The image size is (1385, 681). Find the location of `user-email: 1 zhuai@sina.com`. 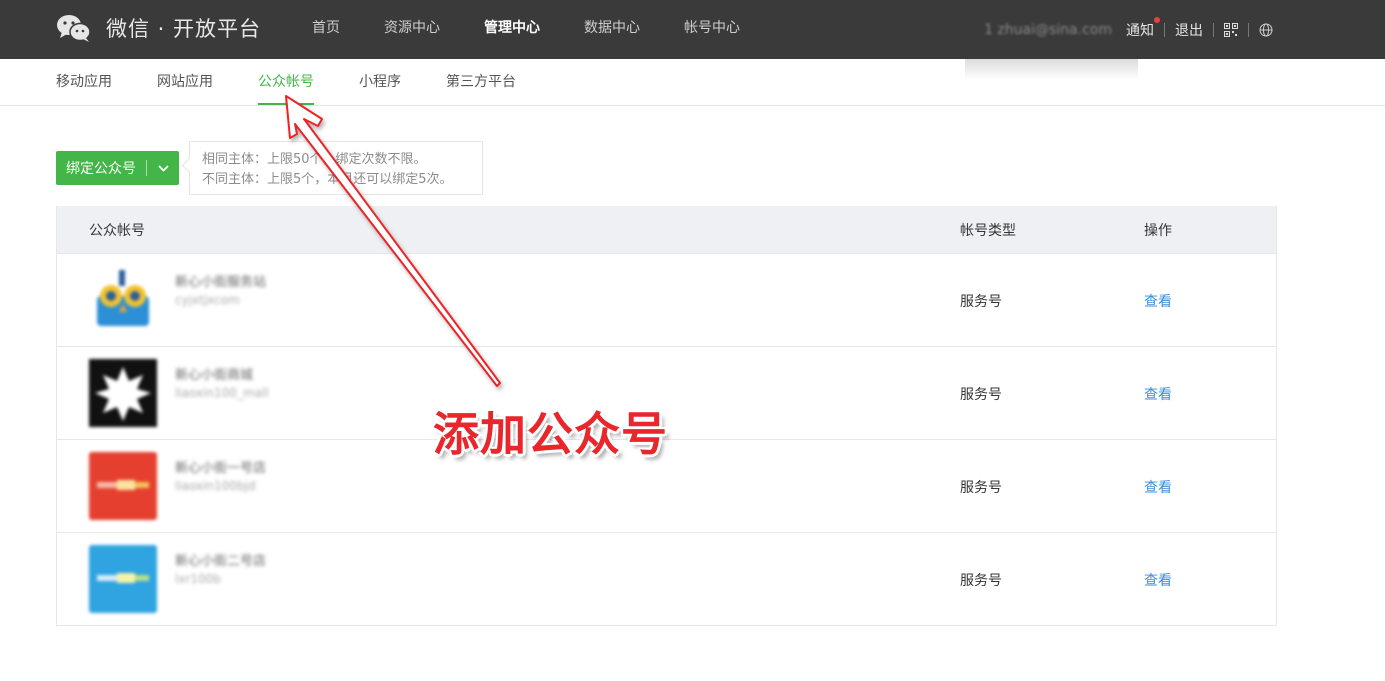

user-email: 1 zhuai@sina.com is located at coordinates (1048, 30).